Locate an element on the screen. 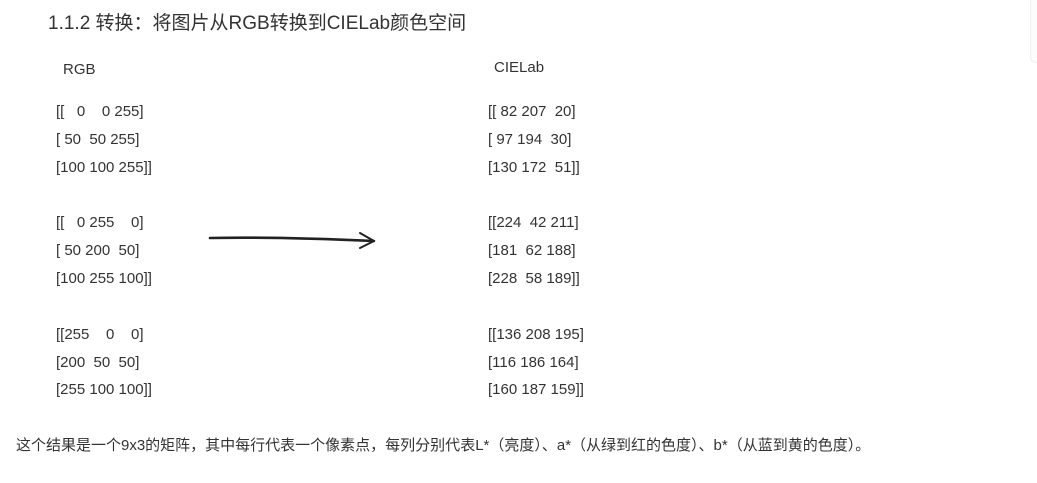  rgb-matrix-block-2: [[ 0 255 0] [ 50 200 50] [100 255 100]] is located at coordinates (104, 250).